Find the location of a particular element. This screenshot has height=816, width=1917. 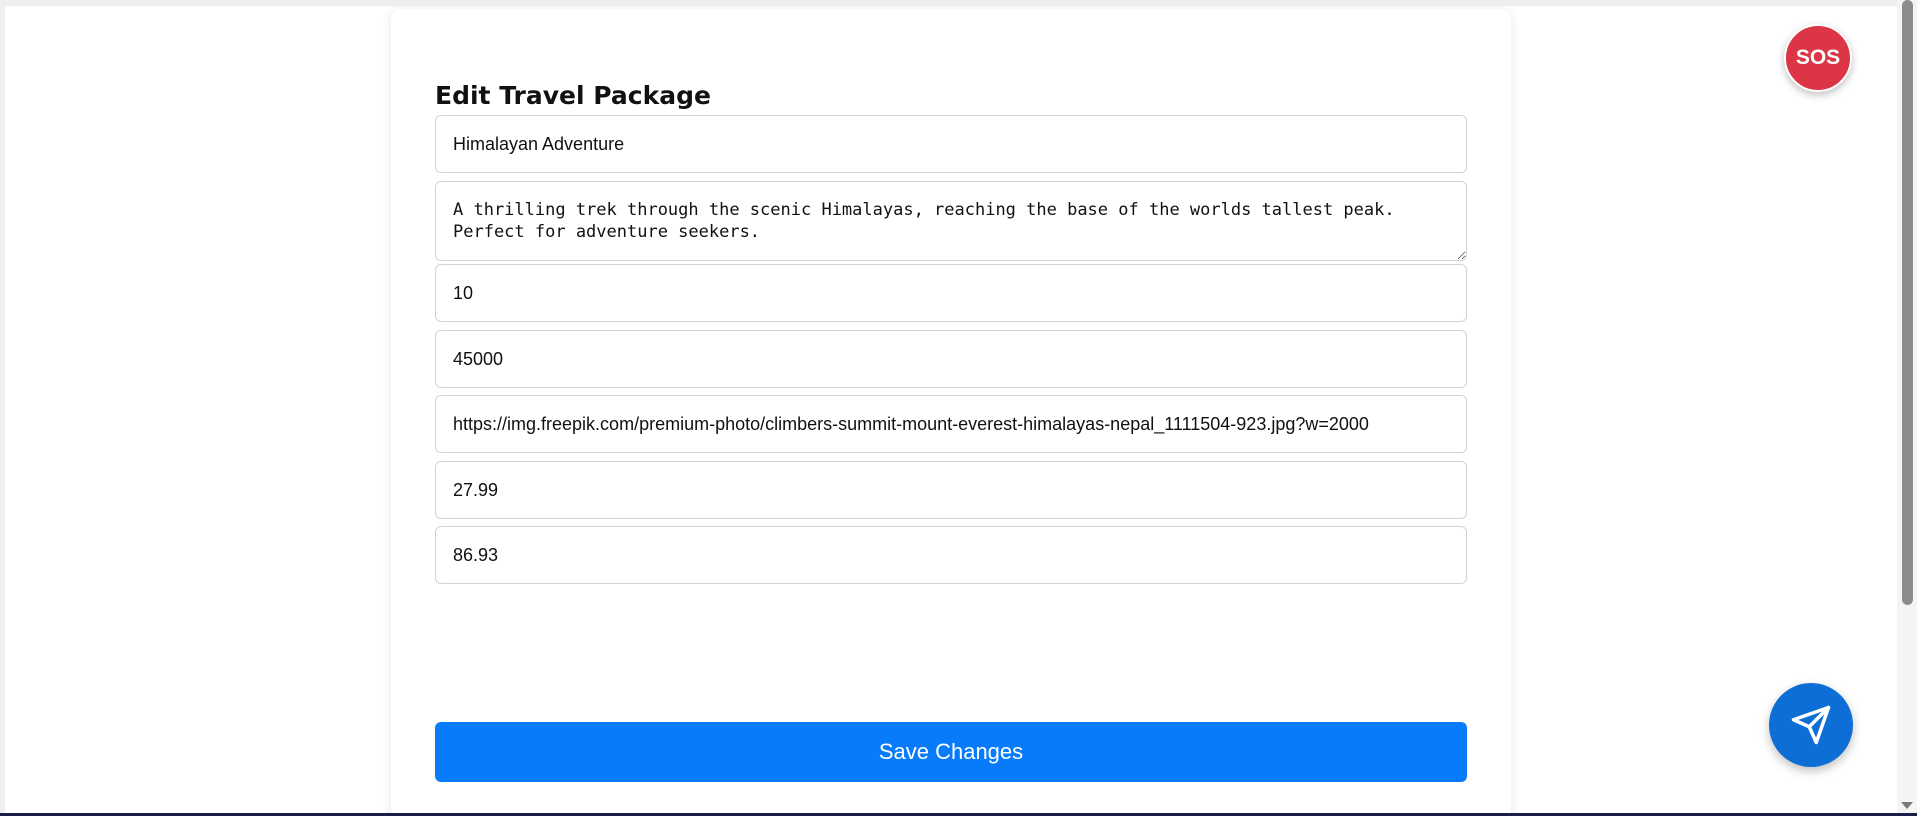

top-bar is located at coordinates (951, 2).